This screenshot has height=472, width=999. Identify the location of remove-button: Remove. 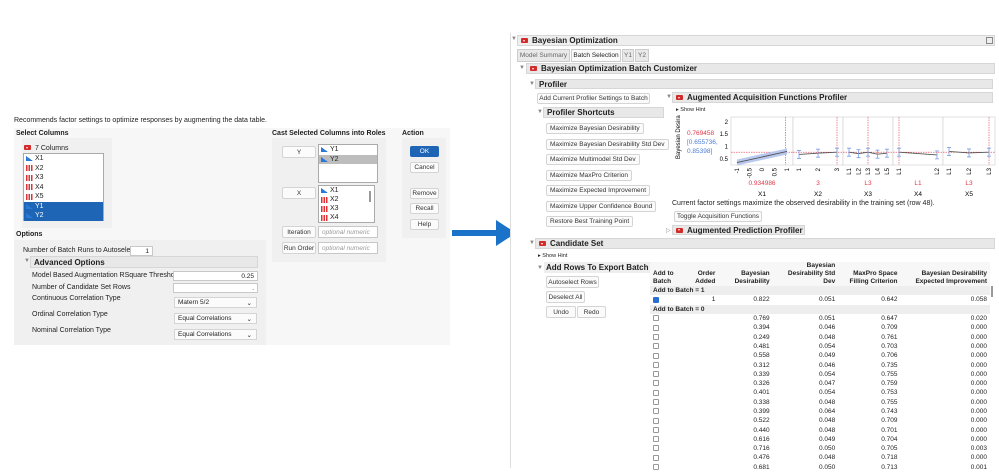
(424, 193).